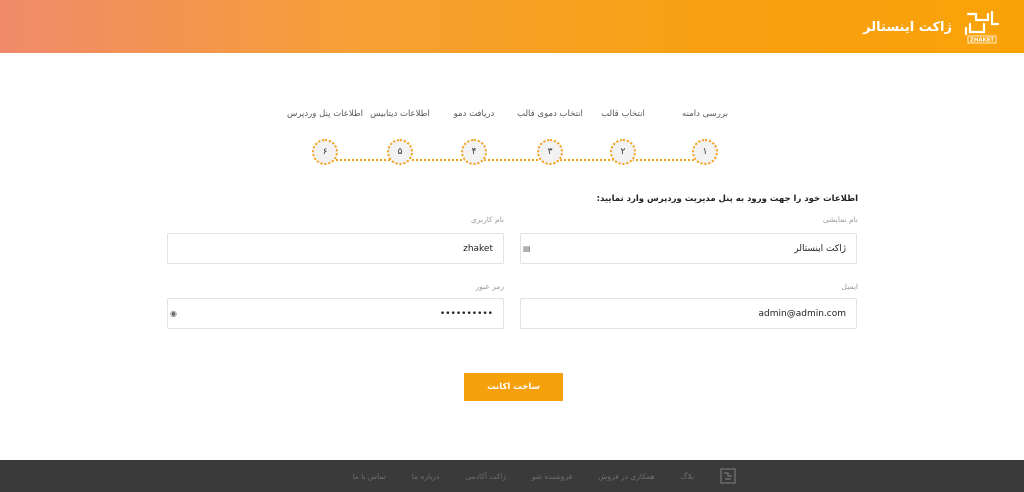 This screenshot has height=492, width=1024. I want to click on brand-title: ژاکت اینستالر, so click(907, 27).